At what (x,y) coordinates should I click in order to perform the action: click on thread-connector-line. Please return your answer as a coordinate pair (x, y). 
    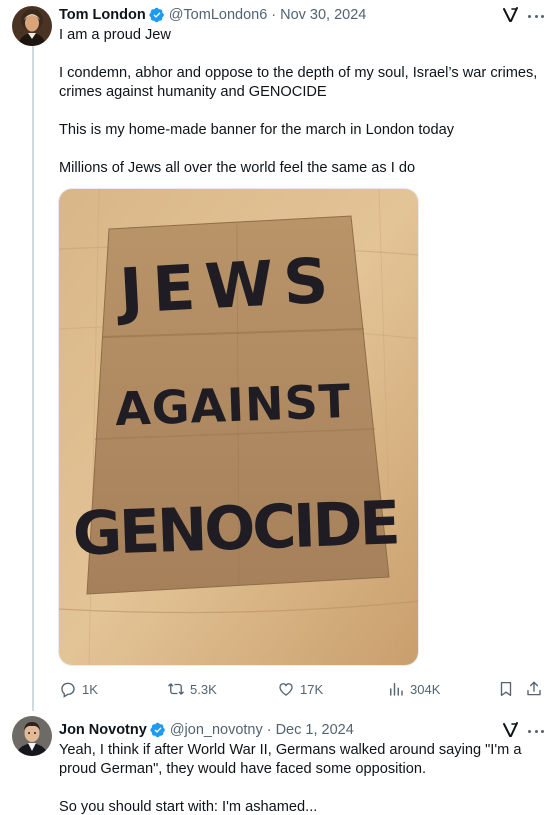
    Looking at the image, I should click on (33, 378).